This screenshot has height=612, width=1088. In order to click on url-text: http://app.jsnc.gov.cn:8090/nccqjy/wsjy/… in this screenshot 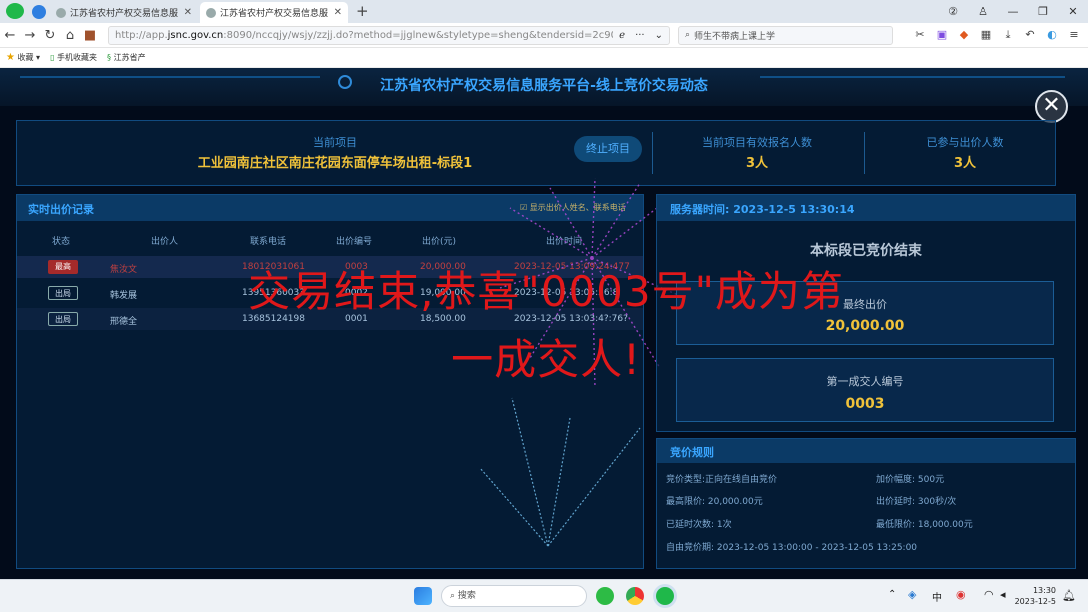, I will do `click(364, 35)`.